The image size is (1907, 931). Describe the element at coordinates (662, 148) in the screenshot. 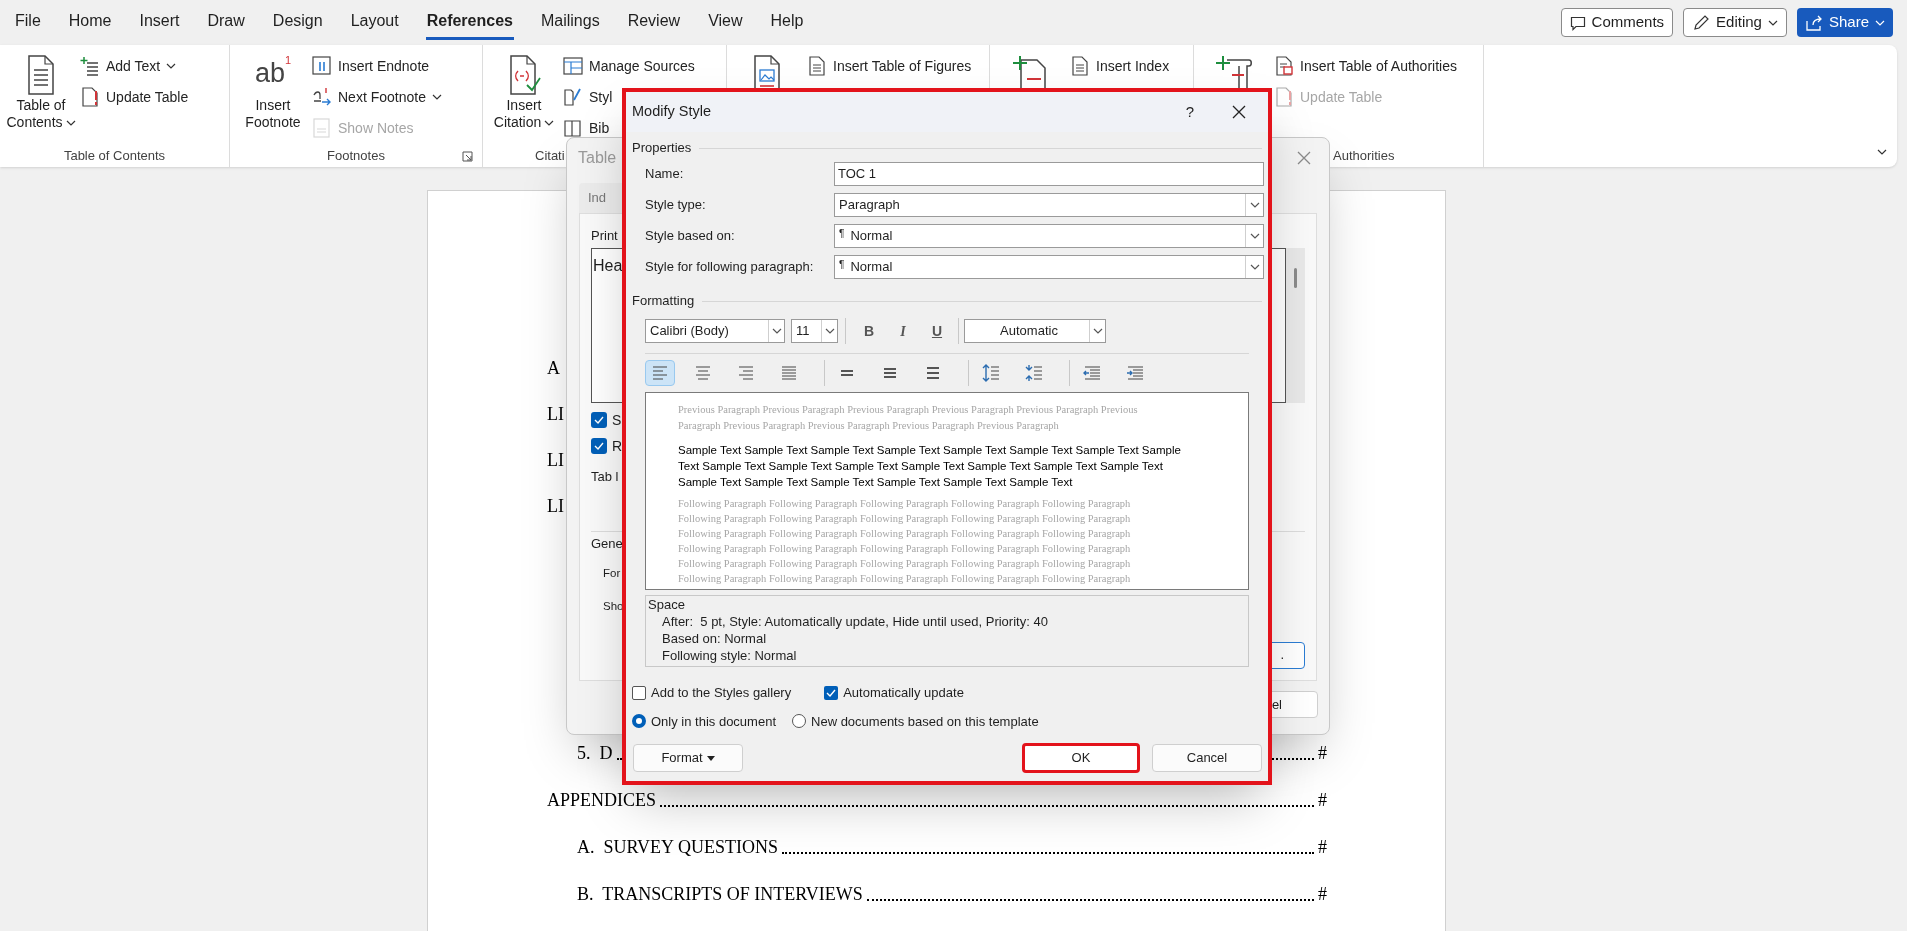

I see `section-heading: Properties` at that location.